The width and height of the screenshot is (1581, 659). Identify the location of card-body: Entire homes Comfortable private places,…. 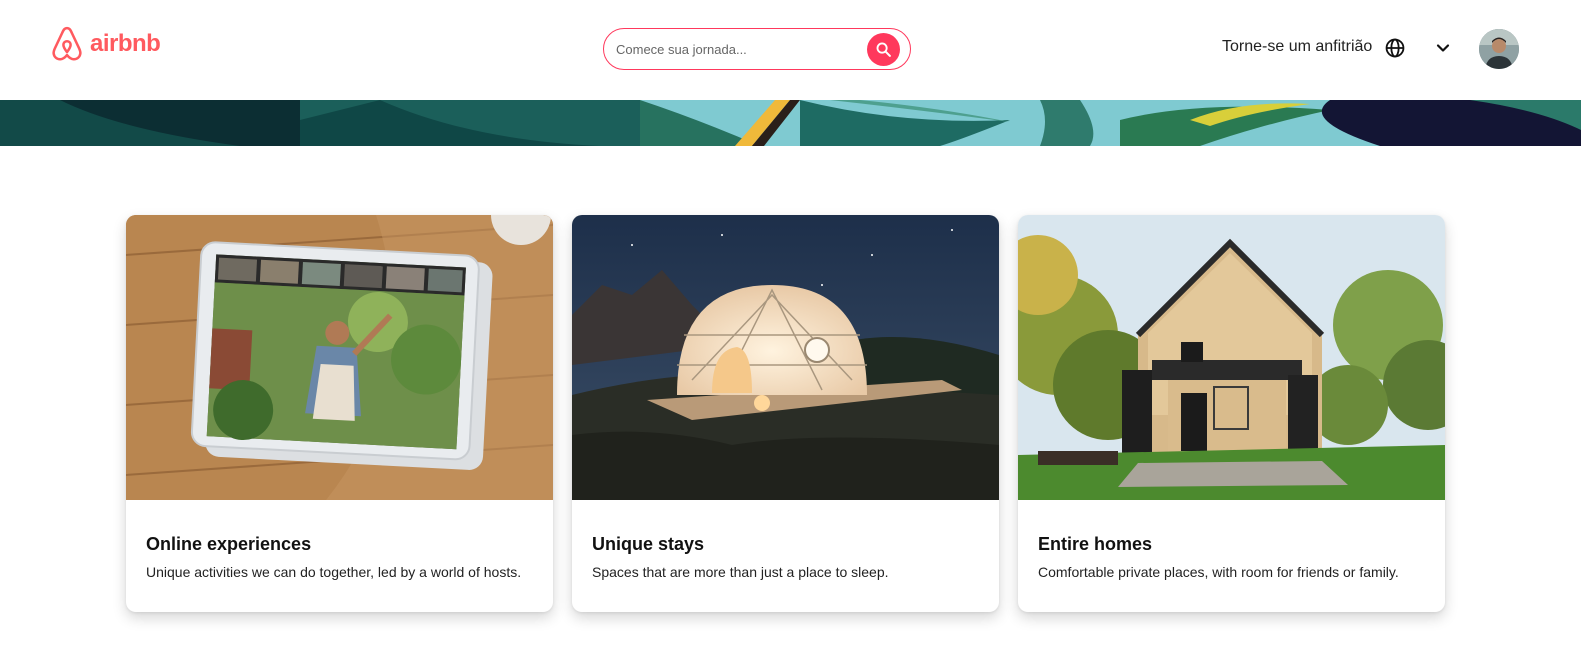
(1231, 540).